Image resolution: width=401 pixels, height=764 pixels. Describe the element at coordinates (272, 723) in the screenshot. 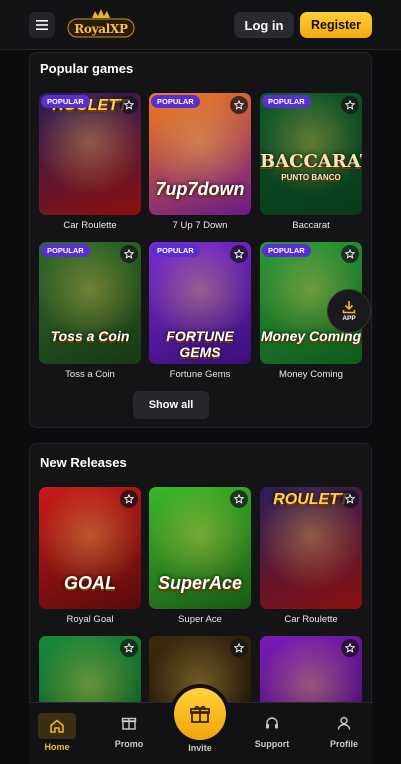

I see `headset-icon` at that location.